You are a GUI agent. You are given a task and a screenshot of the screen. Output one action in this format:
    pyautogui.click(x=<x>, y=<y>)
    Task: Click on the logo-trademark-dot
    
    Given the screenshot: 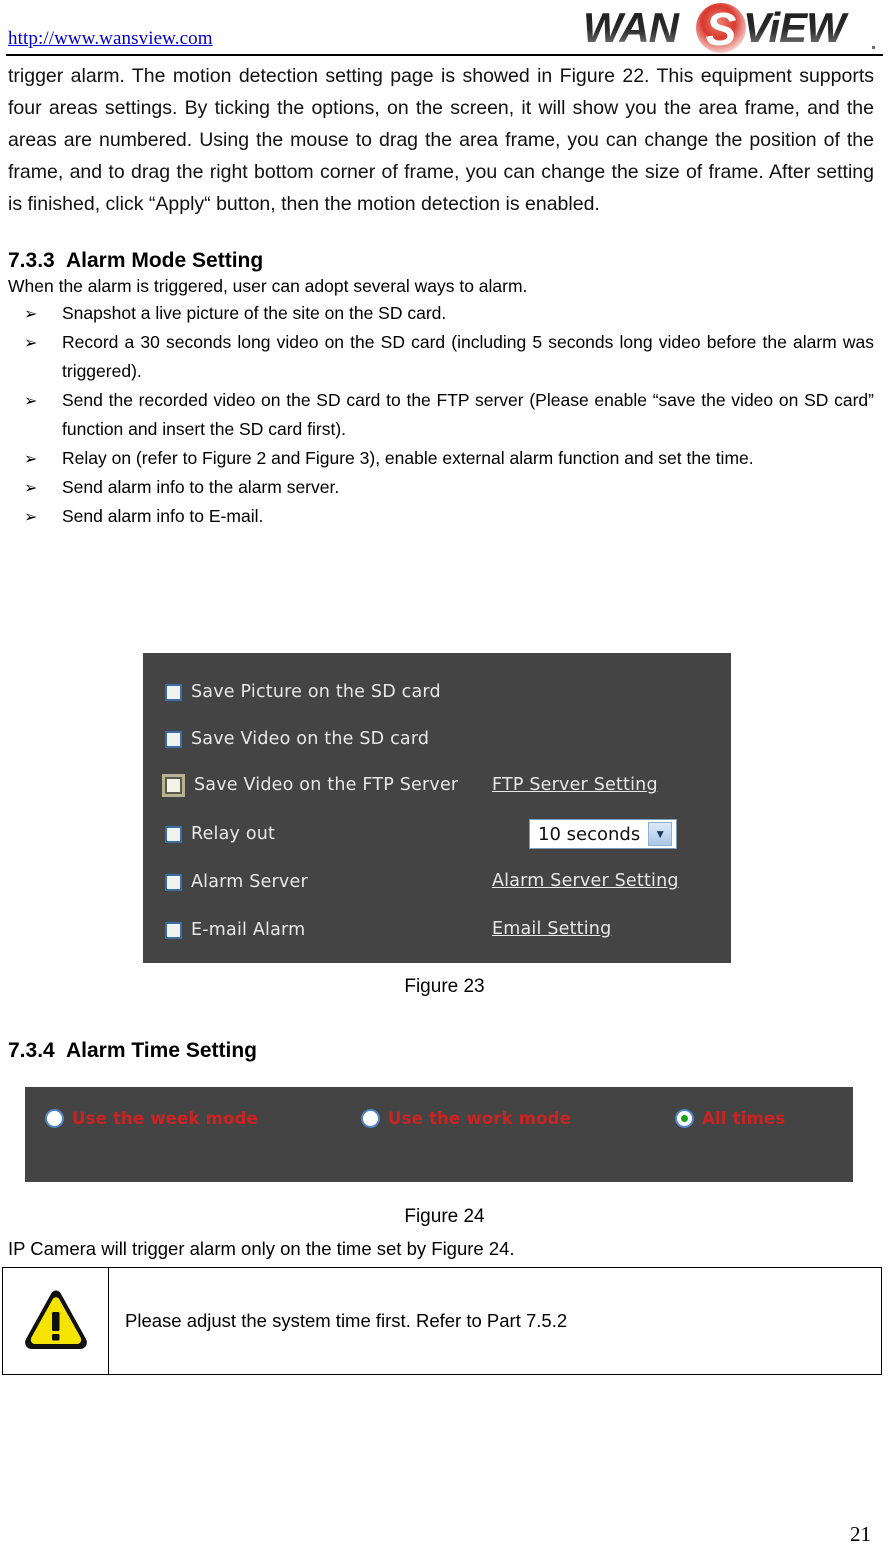 What is the action you would take?
    pyautogui.click(x=873, y=47)
    